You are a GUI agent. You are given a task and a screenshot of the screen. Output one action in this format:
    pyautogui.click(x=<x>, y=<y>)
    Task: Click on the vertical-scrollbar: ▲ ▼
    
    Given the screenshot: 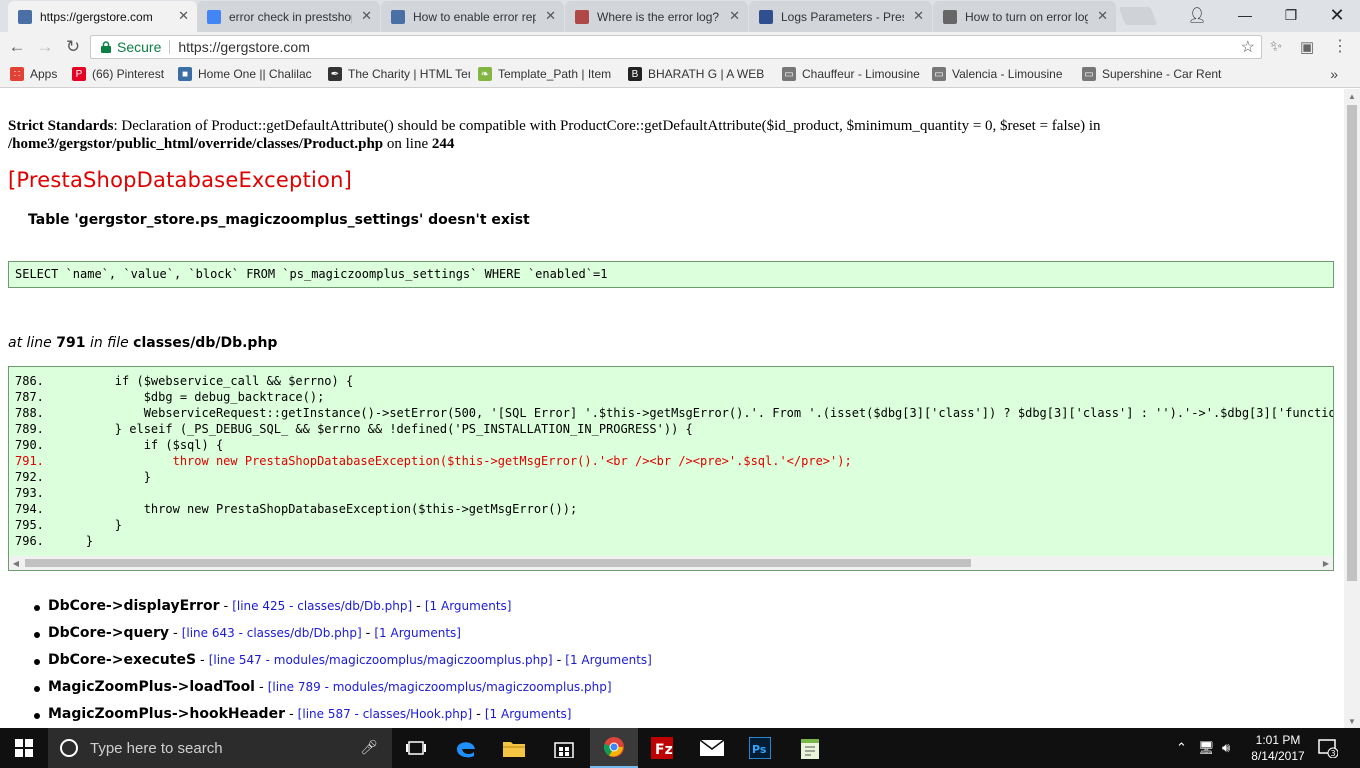 What is the action you would take?
    pyautogui.click(x=1352, y=408)
    